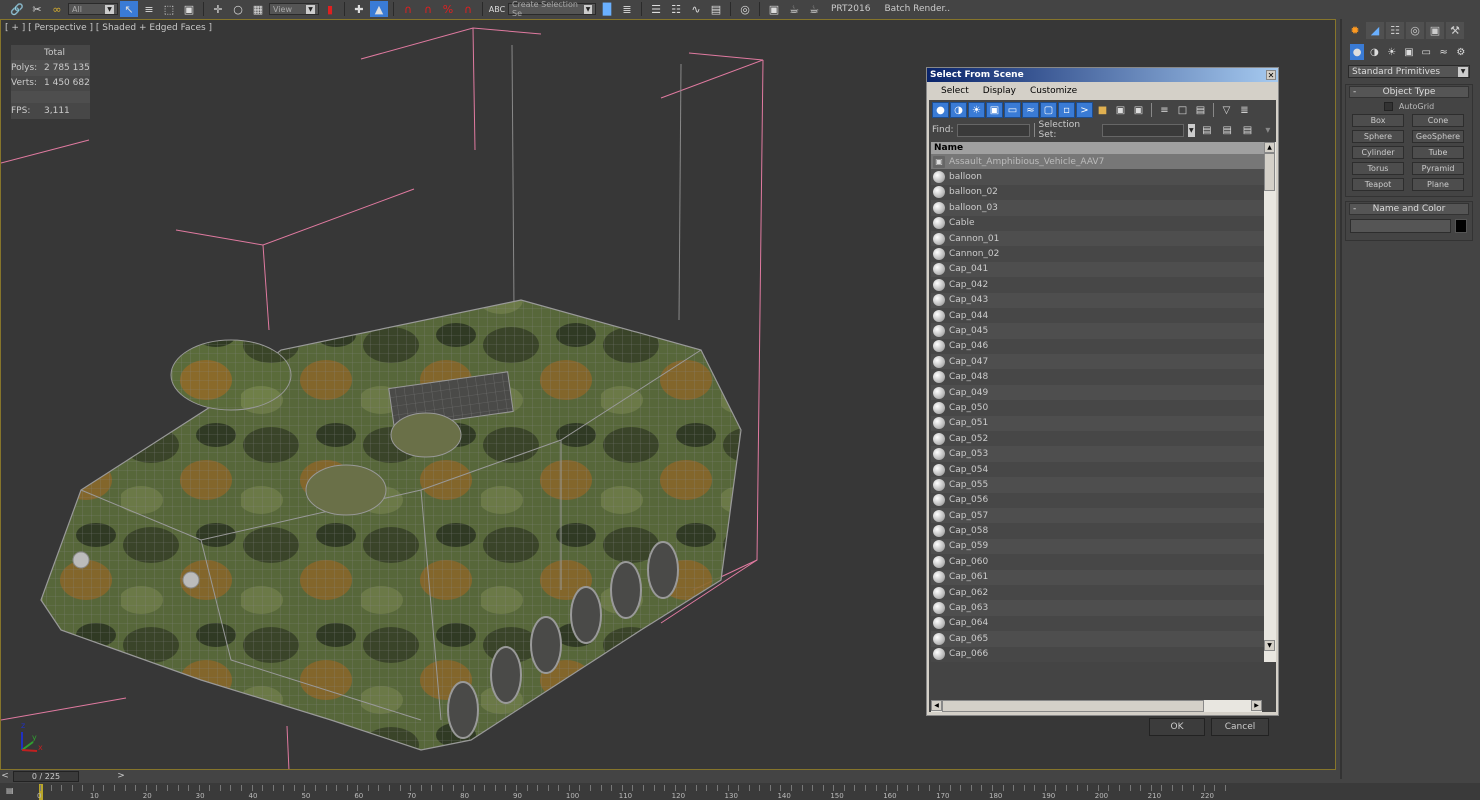  Describe the element at coordinates (1378, 168) in the screenshot. I see `torus-button: Torus` at that location.